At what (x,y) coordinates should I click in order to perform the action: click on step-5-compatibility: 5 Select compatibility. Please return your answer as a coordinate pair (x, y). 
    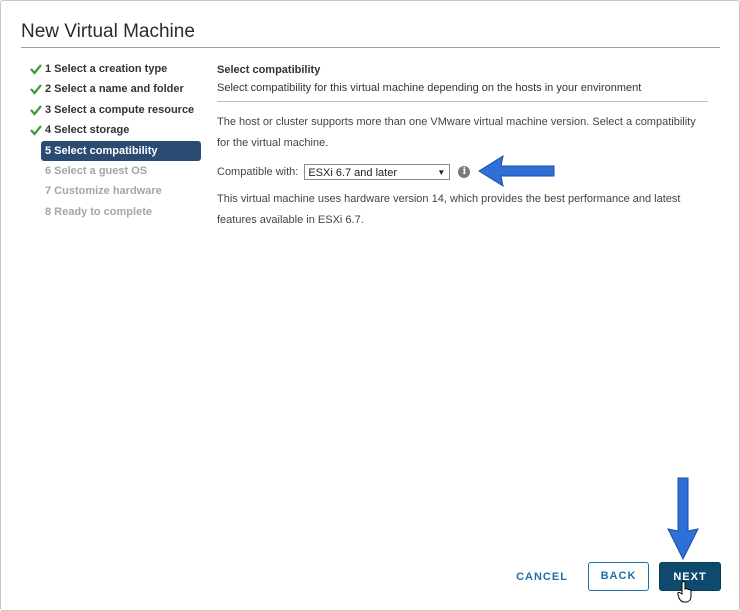
    Looking at the image, I should click on (121, 150).